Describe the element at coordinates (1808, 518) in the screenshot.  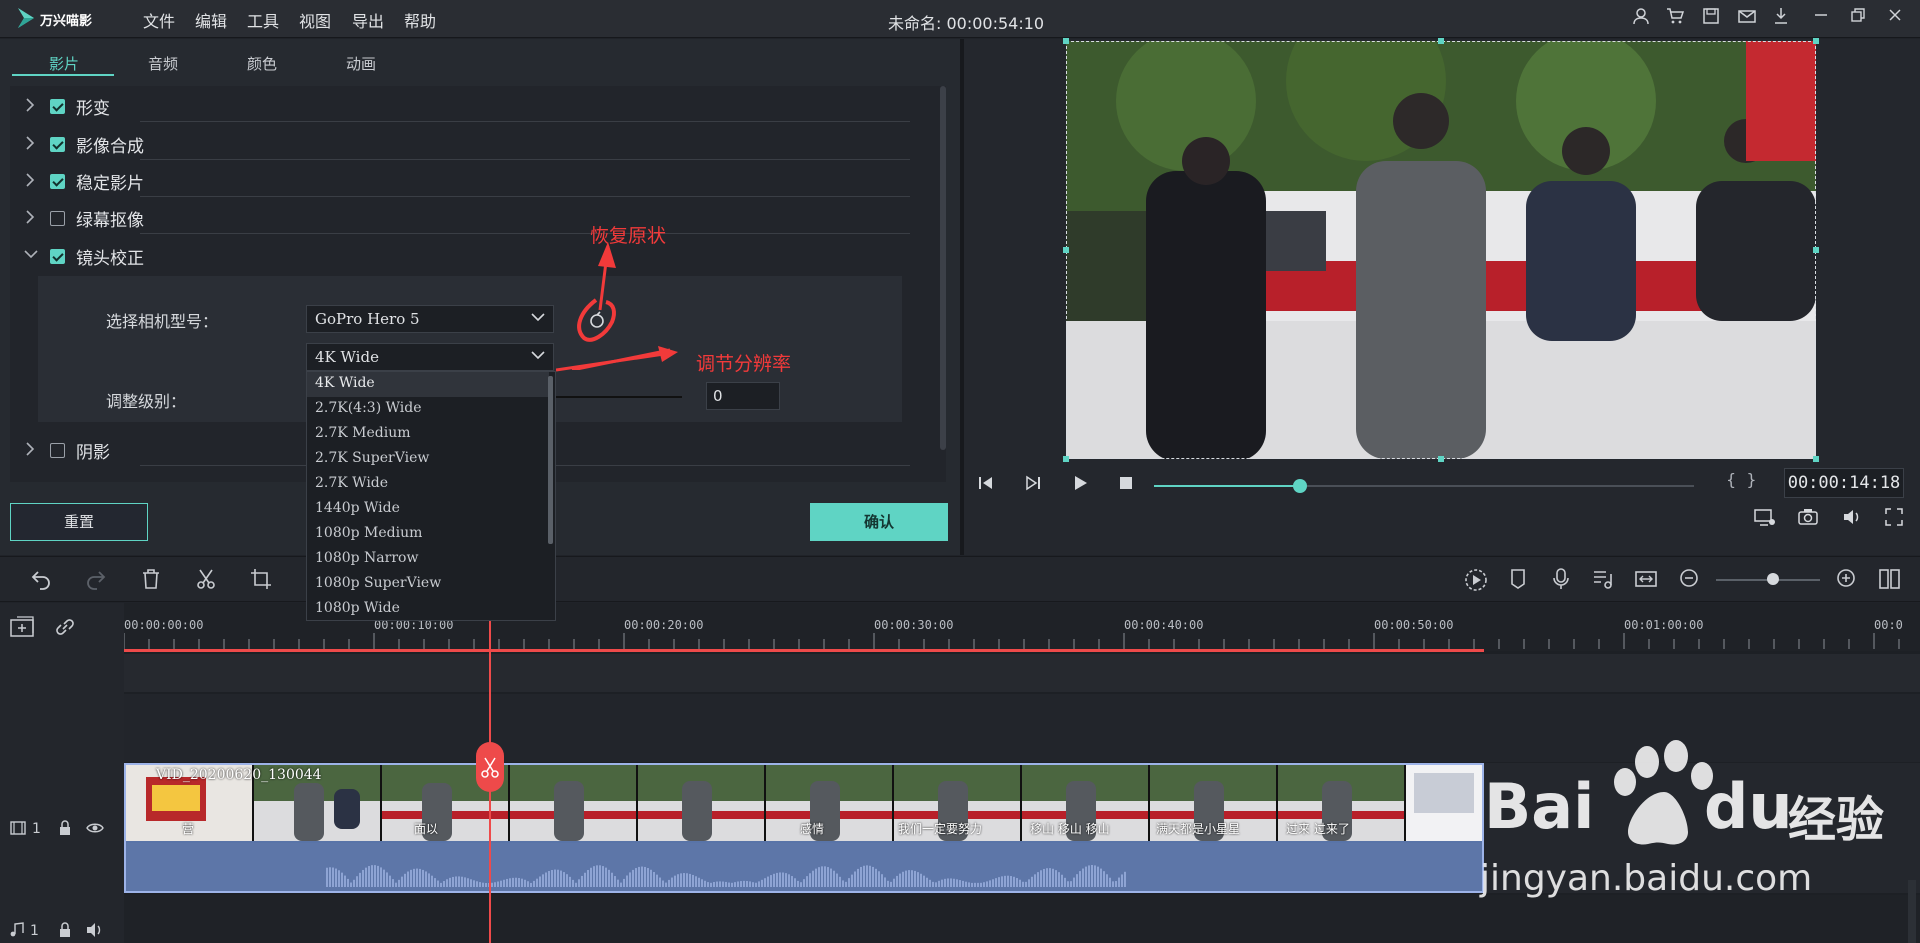
I see `snapshot-icon` at that location.